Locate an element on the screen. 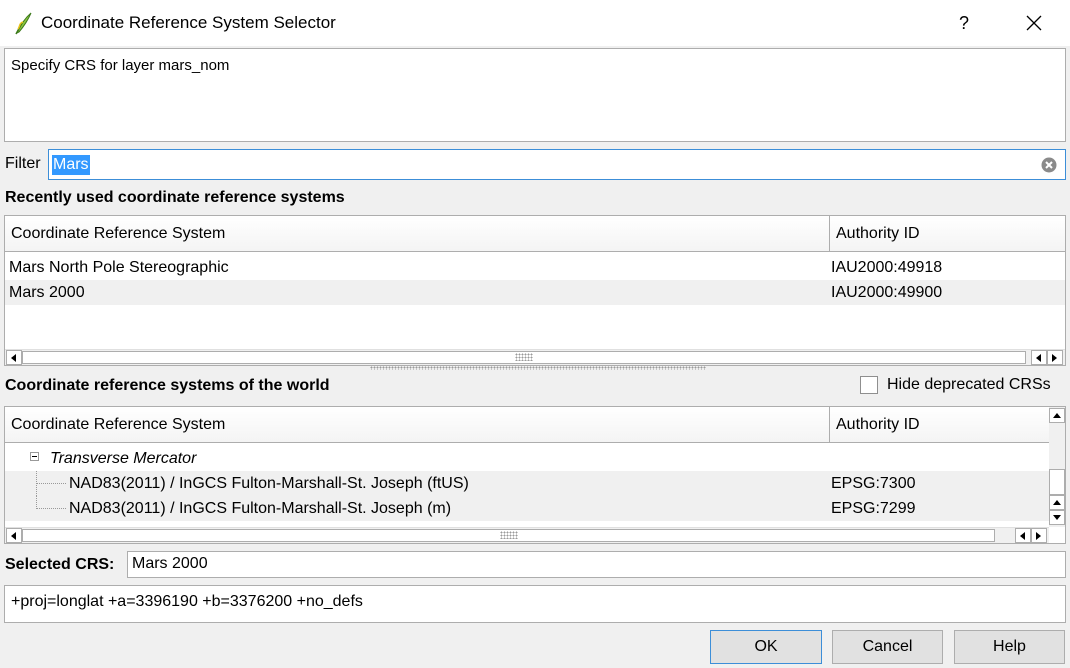 This screenshot has width=1070, height=668. selected-crs-label: Selected CRS: is located at coordinates (60, 564).